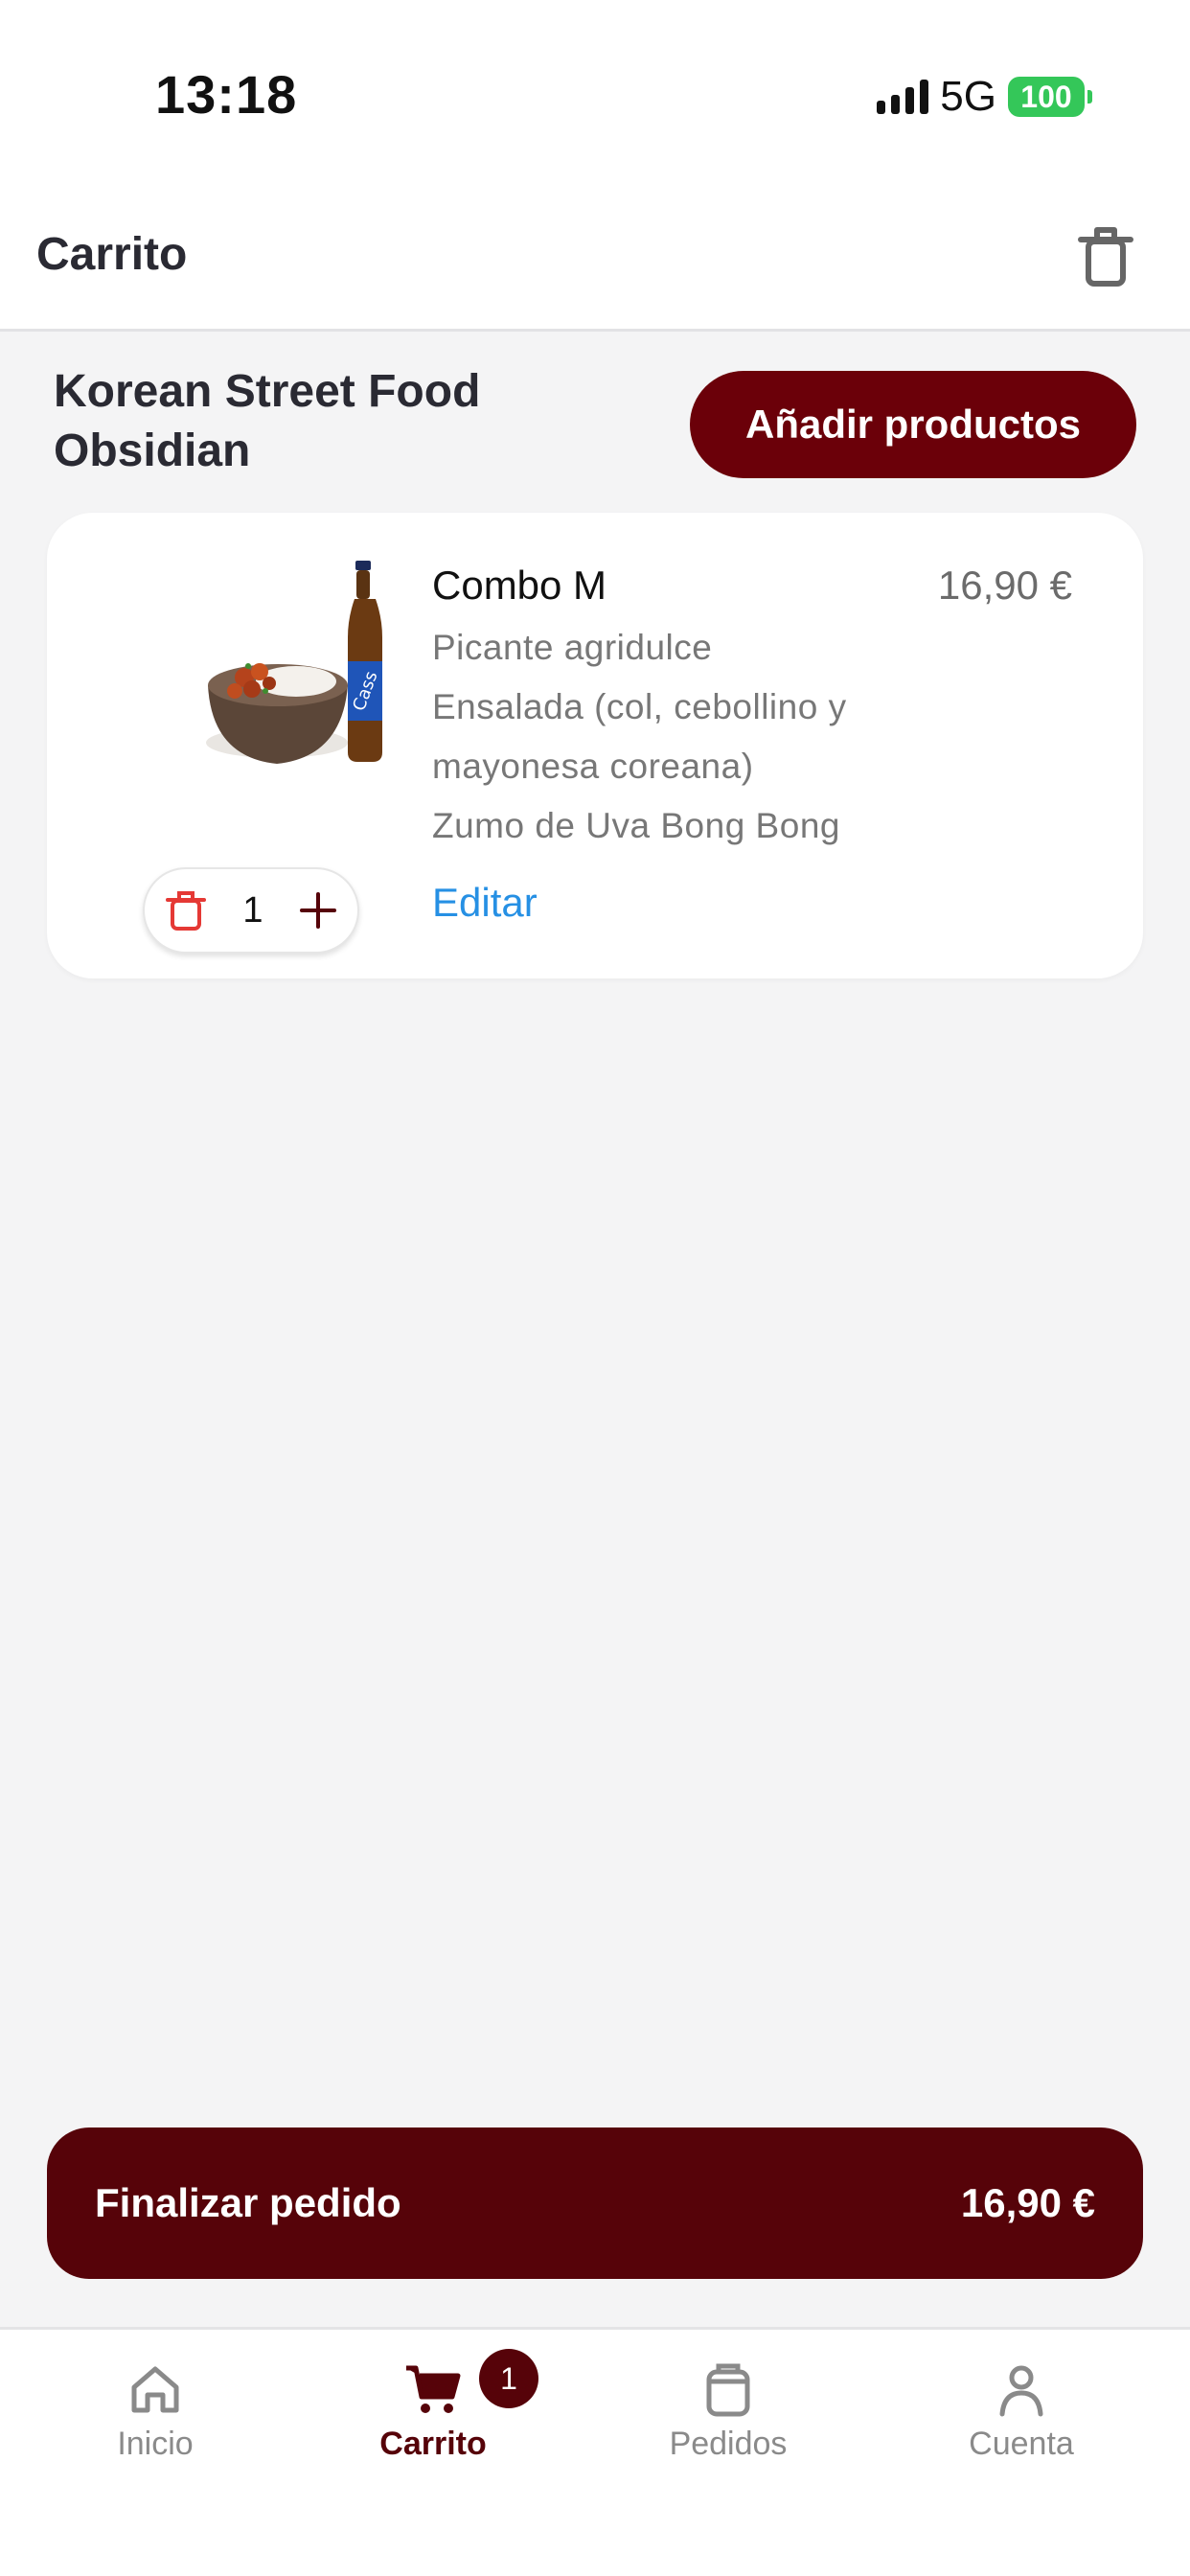 Image resolution: width=1190 pixels, height=2576 pixels. Describe the element at coordinates (186, 910) in the screenshot. I see `remove-item-icon` at that location.